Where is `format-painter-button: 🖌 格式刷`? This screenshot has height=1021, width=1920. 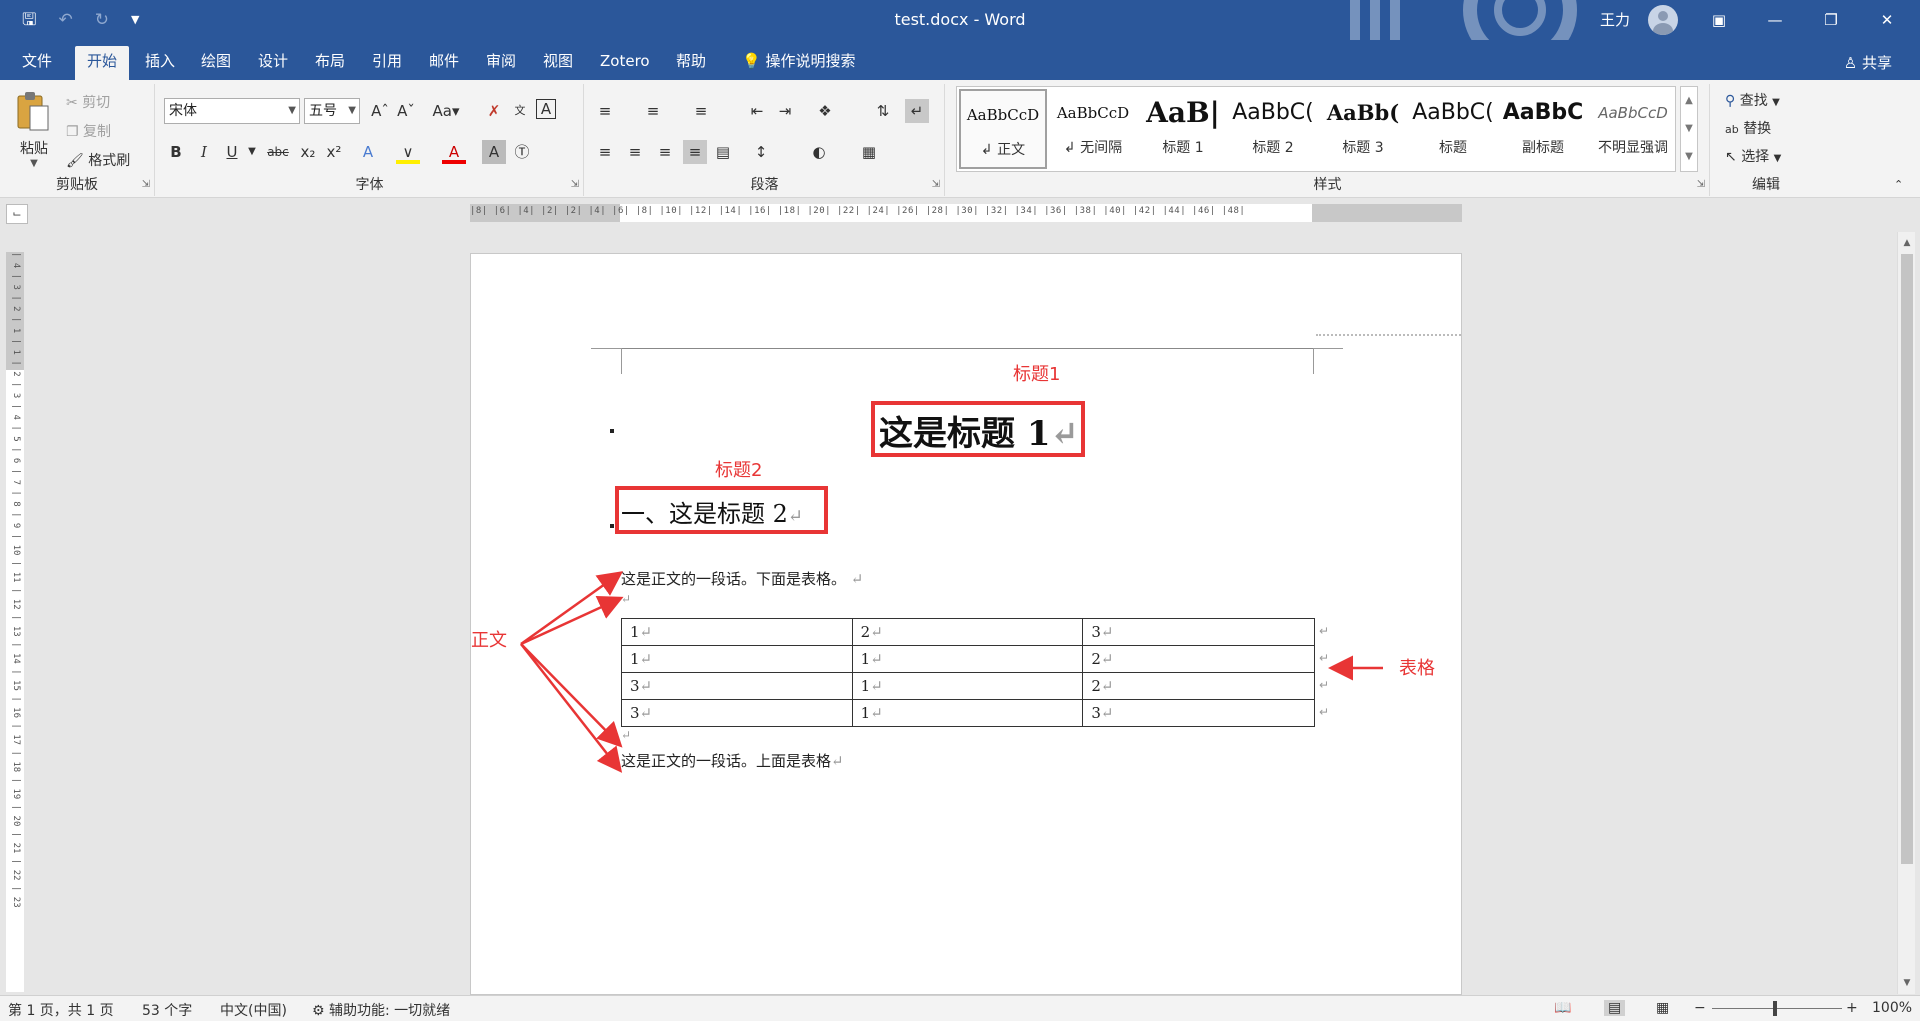
format-painter-button: 🖌 格式刷 is located at coordinates (98, 160).